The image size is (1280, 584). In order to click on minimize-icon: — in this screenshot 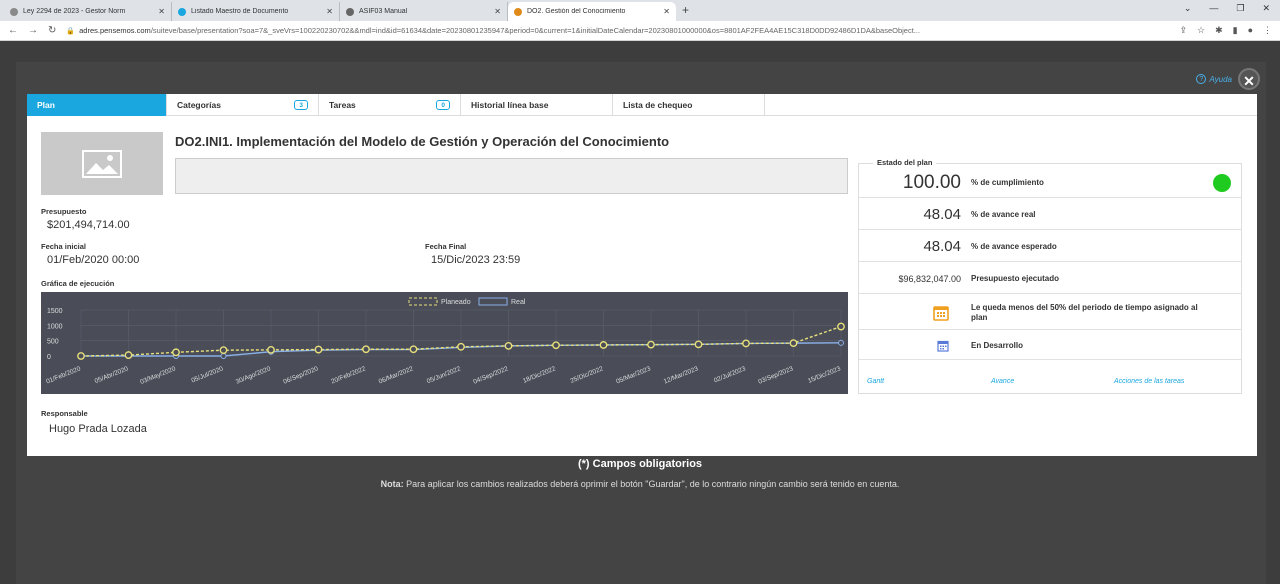, I will do `click(1213, 8)`.